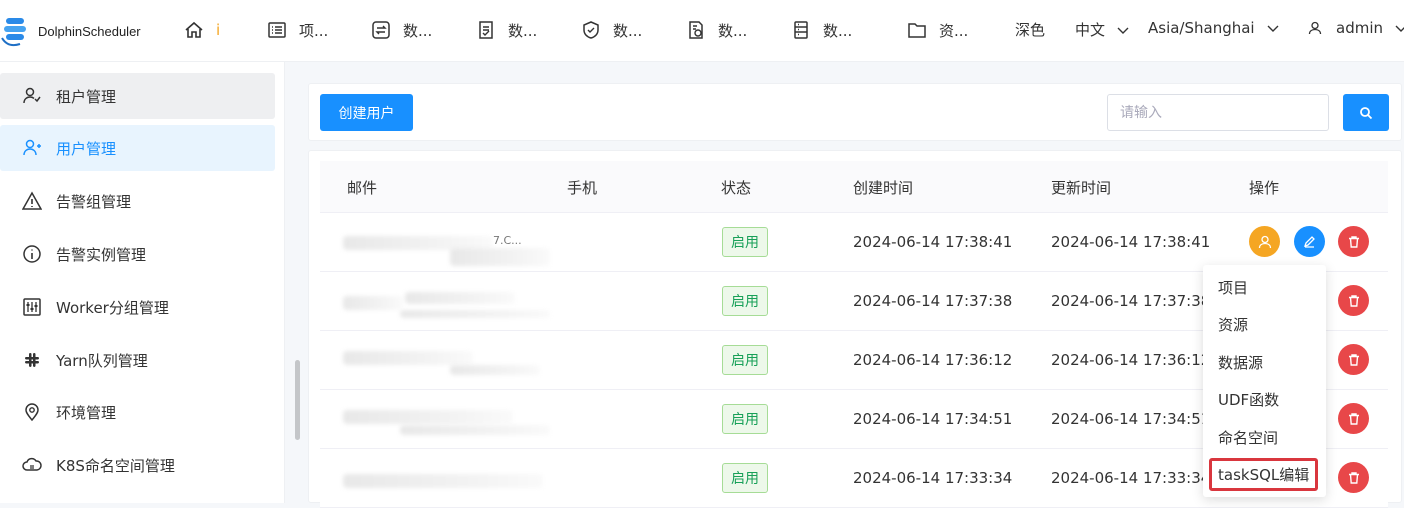 This screenshot has width=1404, height=508. Describe the element at coordinates (137, 201) in the screenshot. I see `sidebar-item-alert-group: 告警组管理` at that location.